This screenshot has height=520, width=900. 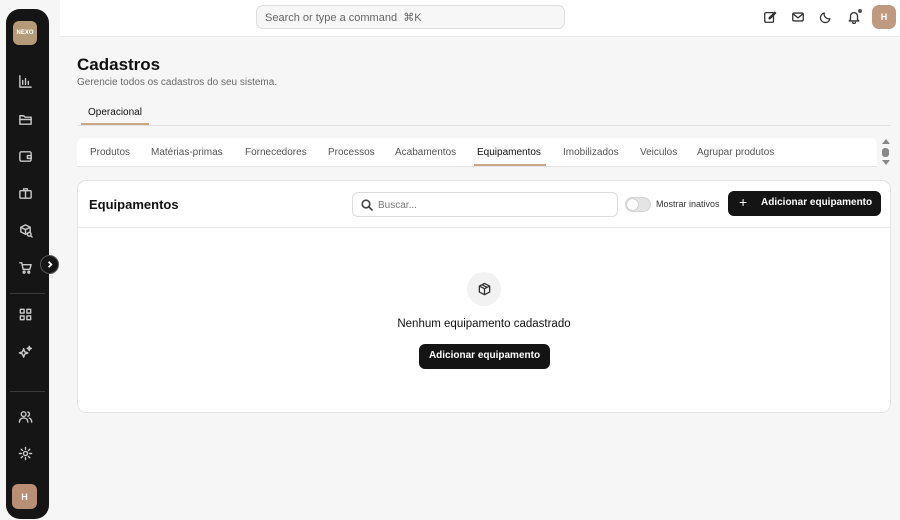 What do you see at coordinates (134, 204) in the screenshot?
I see `card-title: Equipamentos` at bounding box center [134, 204].